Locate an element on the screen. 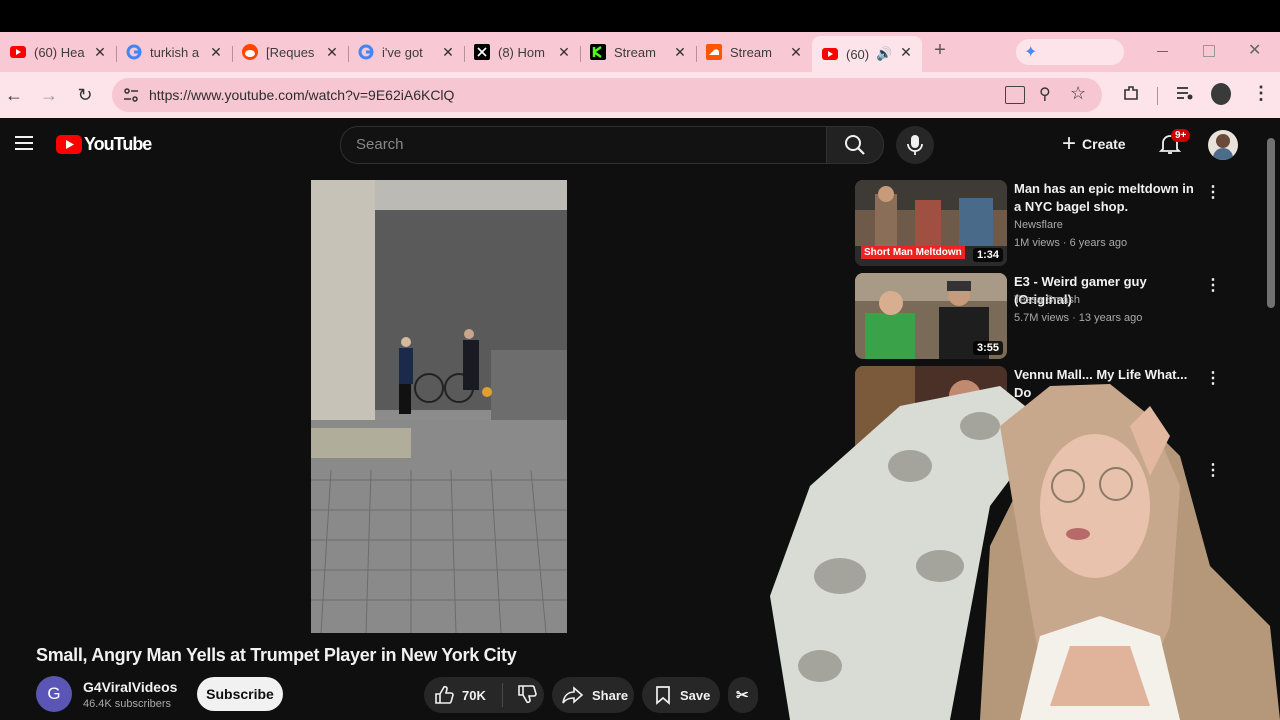  bookmark-star-icon: ☆ is located at coordinates (1078, 93).